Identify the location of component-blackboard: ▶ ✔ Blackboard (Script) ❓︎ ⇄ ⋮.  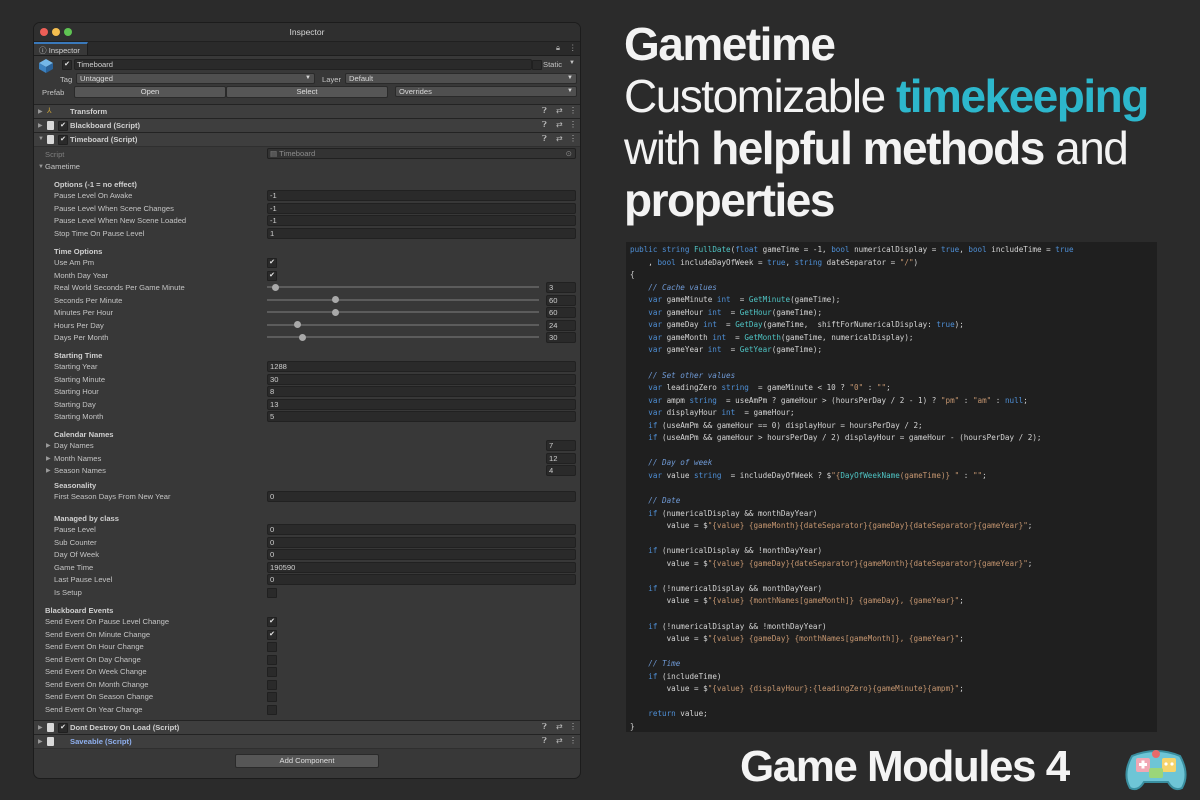
(307, 125).